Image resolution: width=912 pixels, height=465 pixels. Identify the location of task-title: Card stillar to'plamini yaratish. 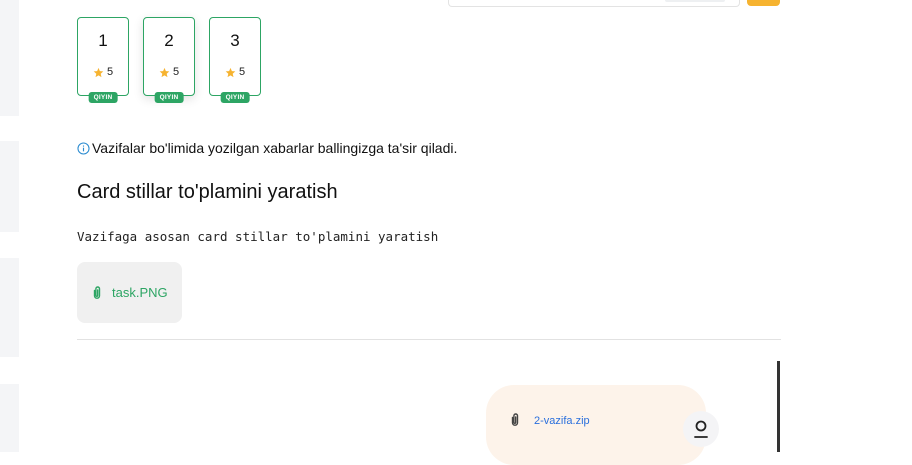
(207, 192).